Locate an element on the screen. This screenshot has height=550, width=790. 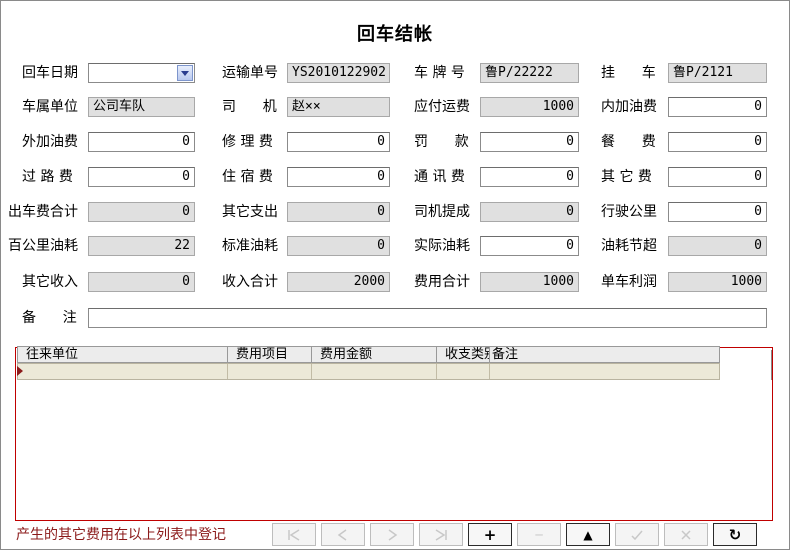
repair-fee-label: 修 理 费 is located at coordinates (247, 142).